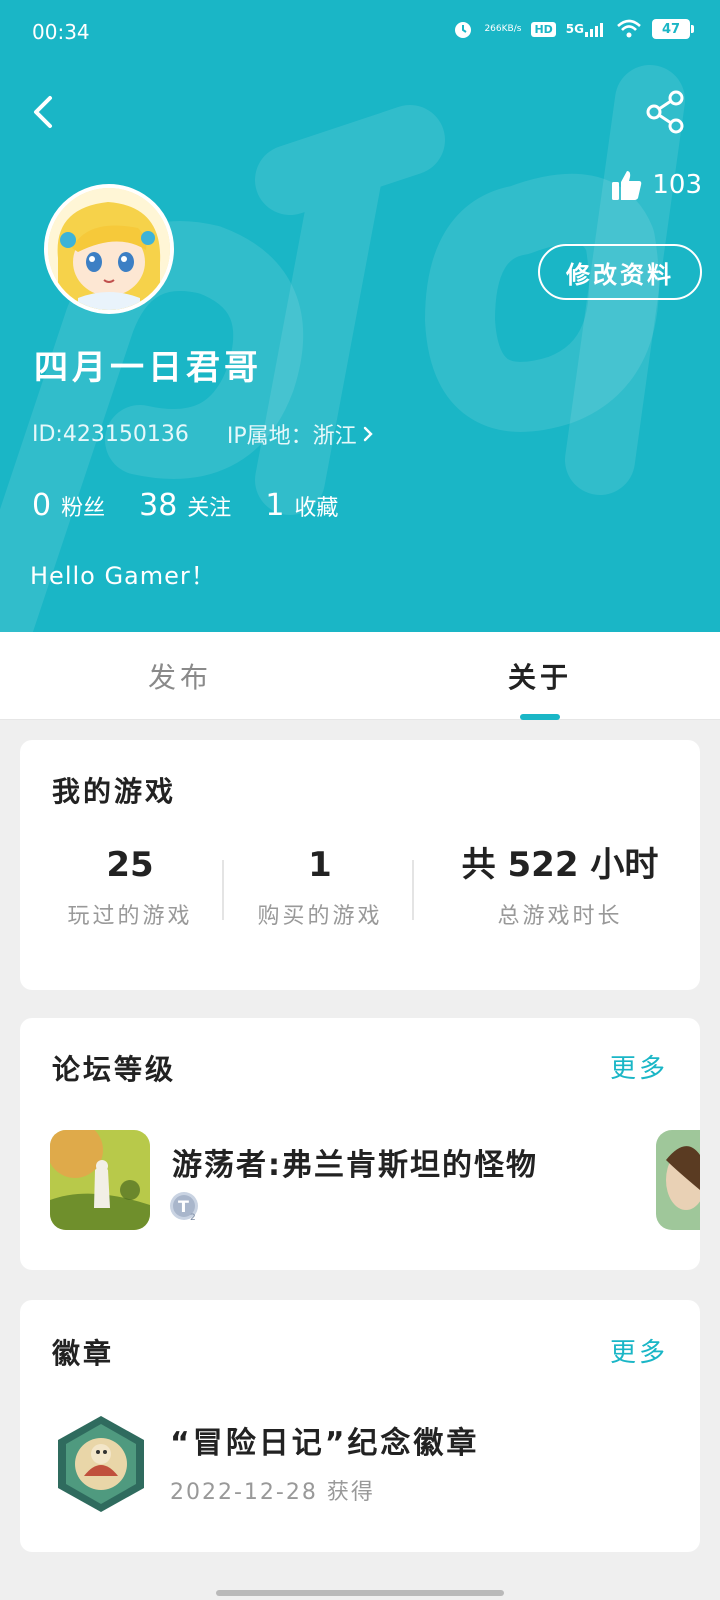 Image resolution: width=720 pixels, height=1600 pixels. What do you see at coordinates (639, 1350) in the screenshot?
I see `medals-more-link: 更多` at bounding box center [639, 1350].